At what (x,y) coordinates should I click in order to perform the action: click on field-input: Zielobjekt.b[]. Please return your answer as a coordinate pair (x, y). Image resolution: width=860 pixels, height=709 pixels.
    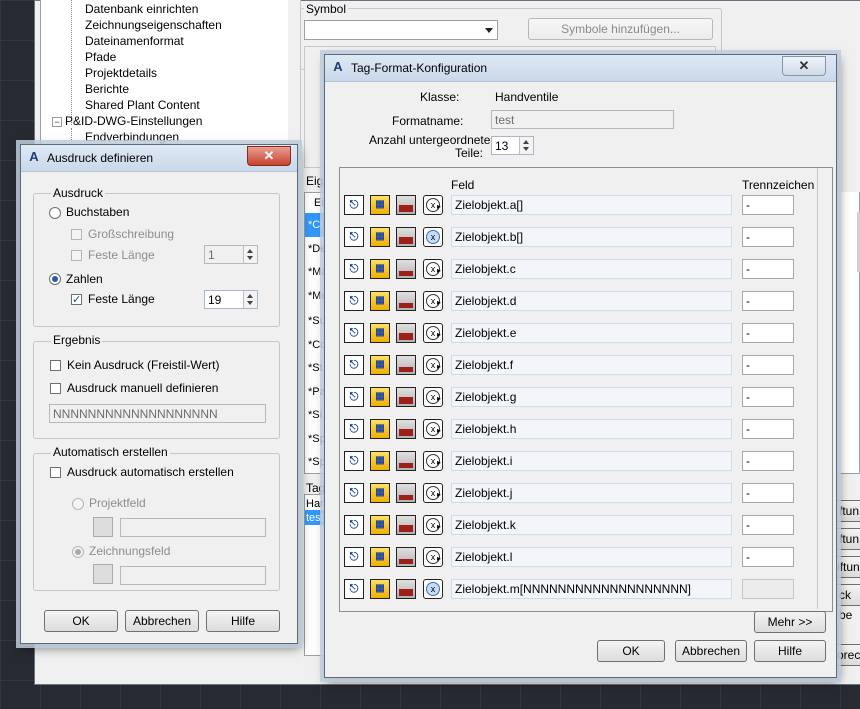
    Looking at the image, I should click on (591, 237).